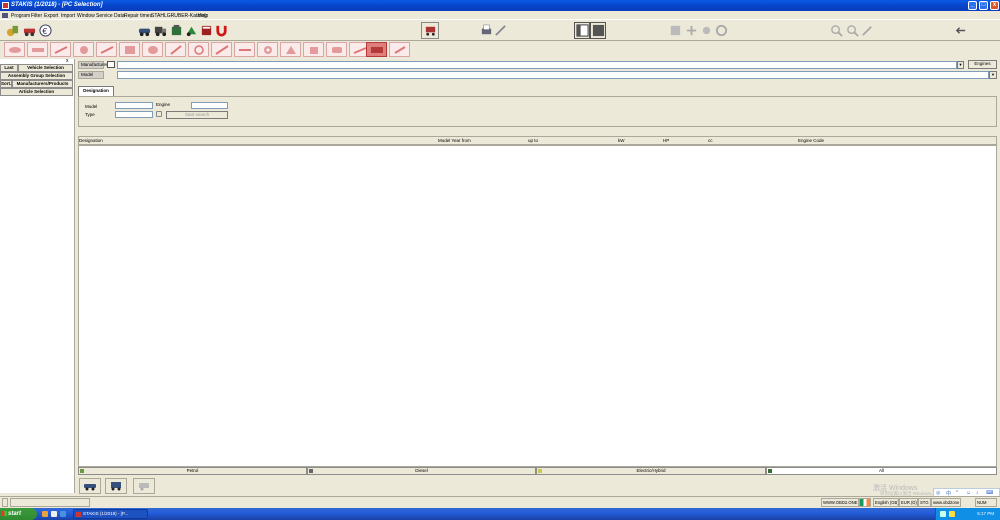 The image size is (1000, 520). What do you see at coordinates (533, 140) in the screenshot?
I see `column-up-to: up to` at bounding box center [533, 140].